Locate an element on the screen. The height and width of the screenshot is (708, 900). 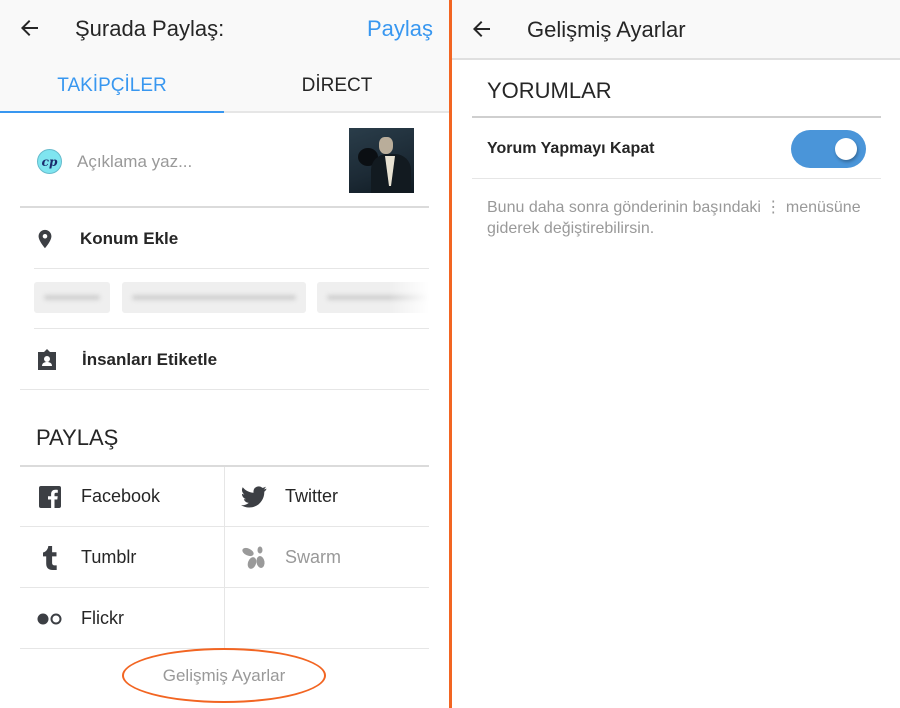
share-tumblr: Tumblr is located at coordinates (122, 558).